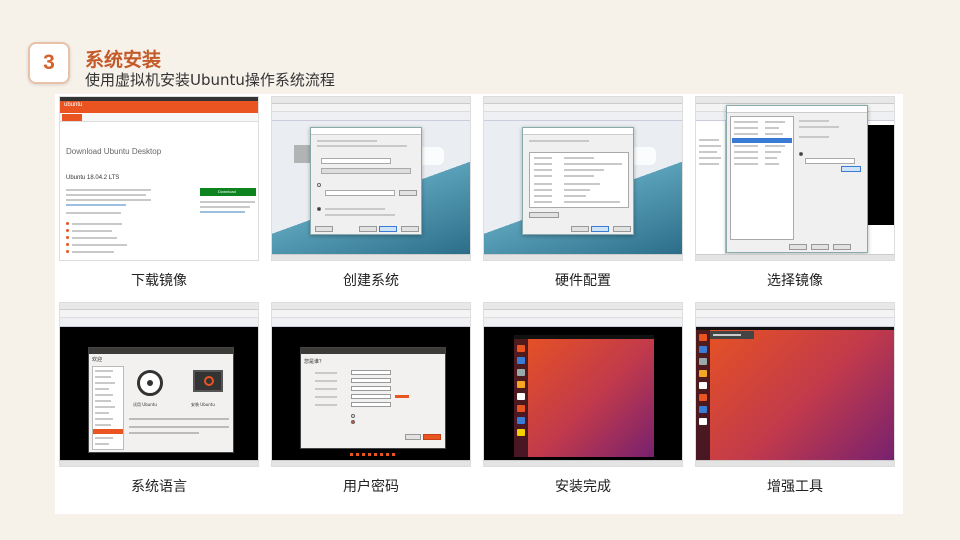 The width and height of the screenshot is (960, 540). I want to click on mount-notification, so click(732, 335).